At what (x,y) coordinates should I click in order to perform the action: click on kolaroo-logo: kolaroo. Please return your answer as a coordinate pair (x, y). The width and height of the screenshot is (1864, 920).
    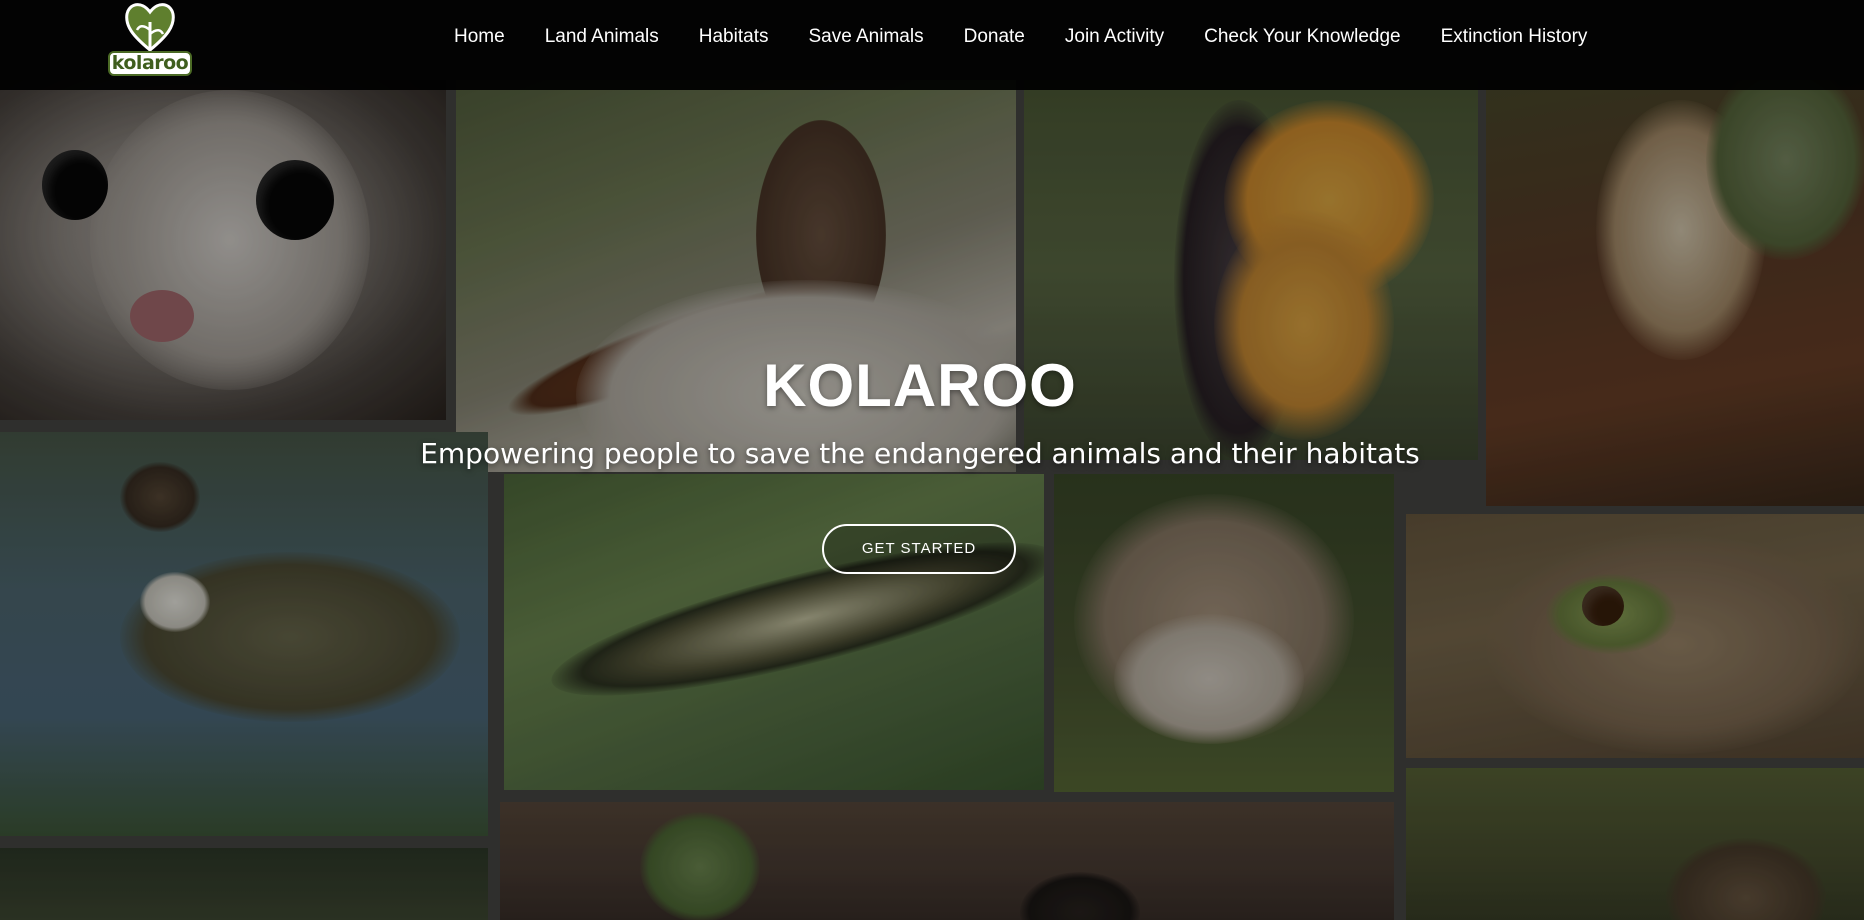
    Looking at the image, I should click on (152, 39).